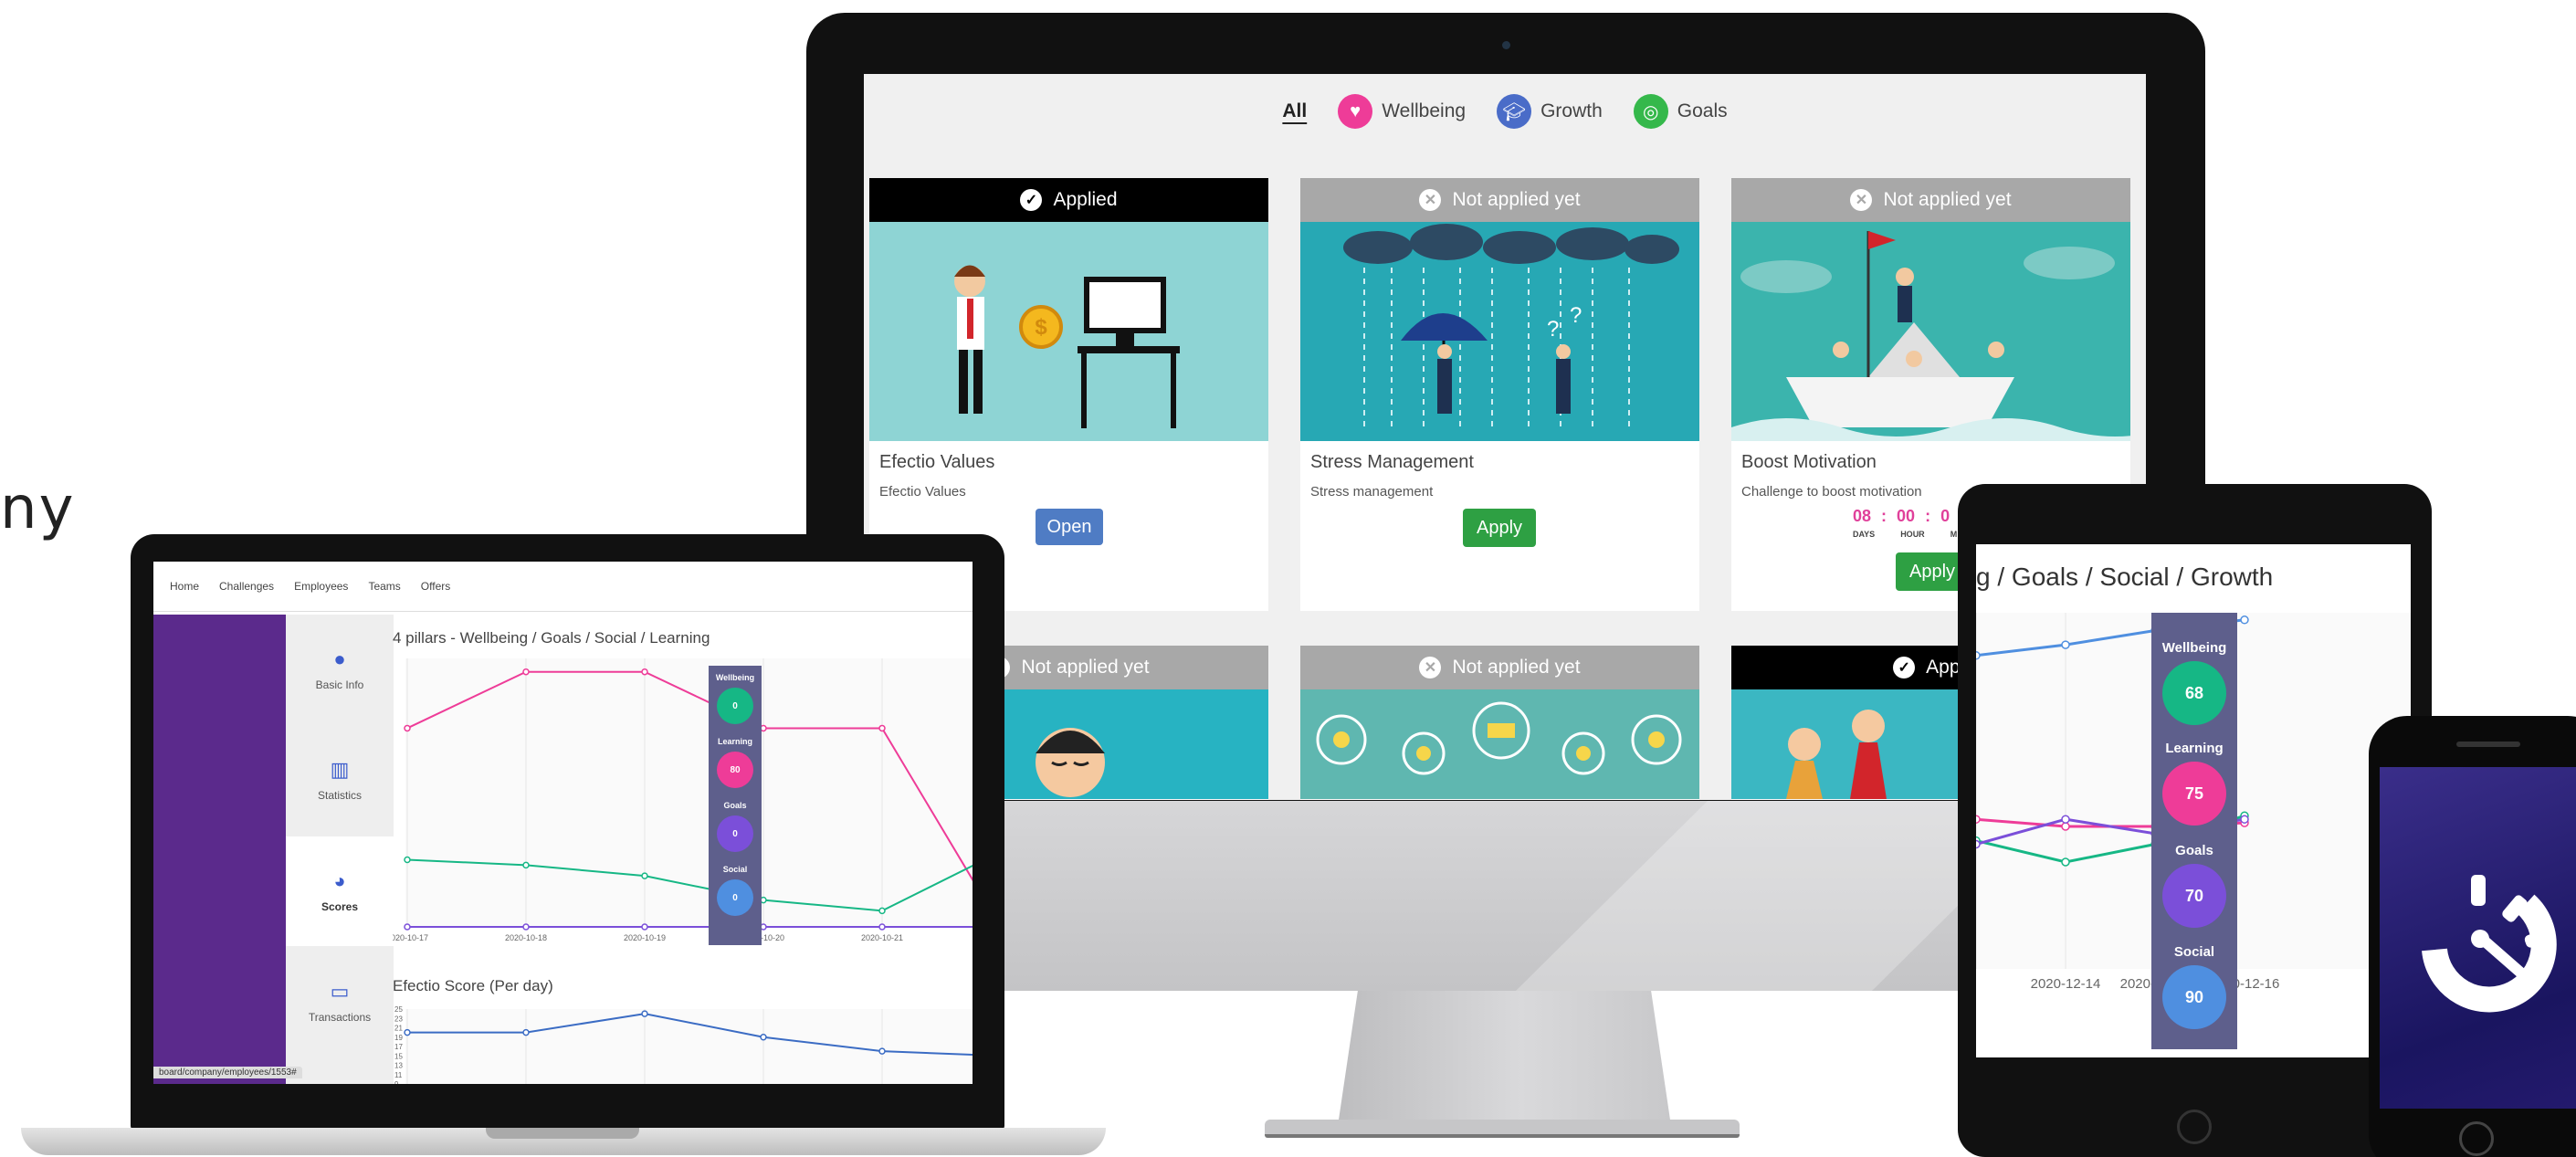 This screenshot has width=2576, height=1157. I want to click on check-icon: ✓, so click(1904, 667).